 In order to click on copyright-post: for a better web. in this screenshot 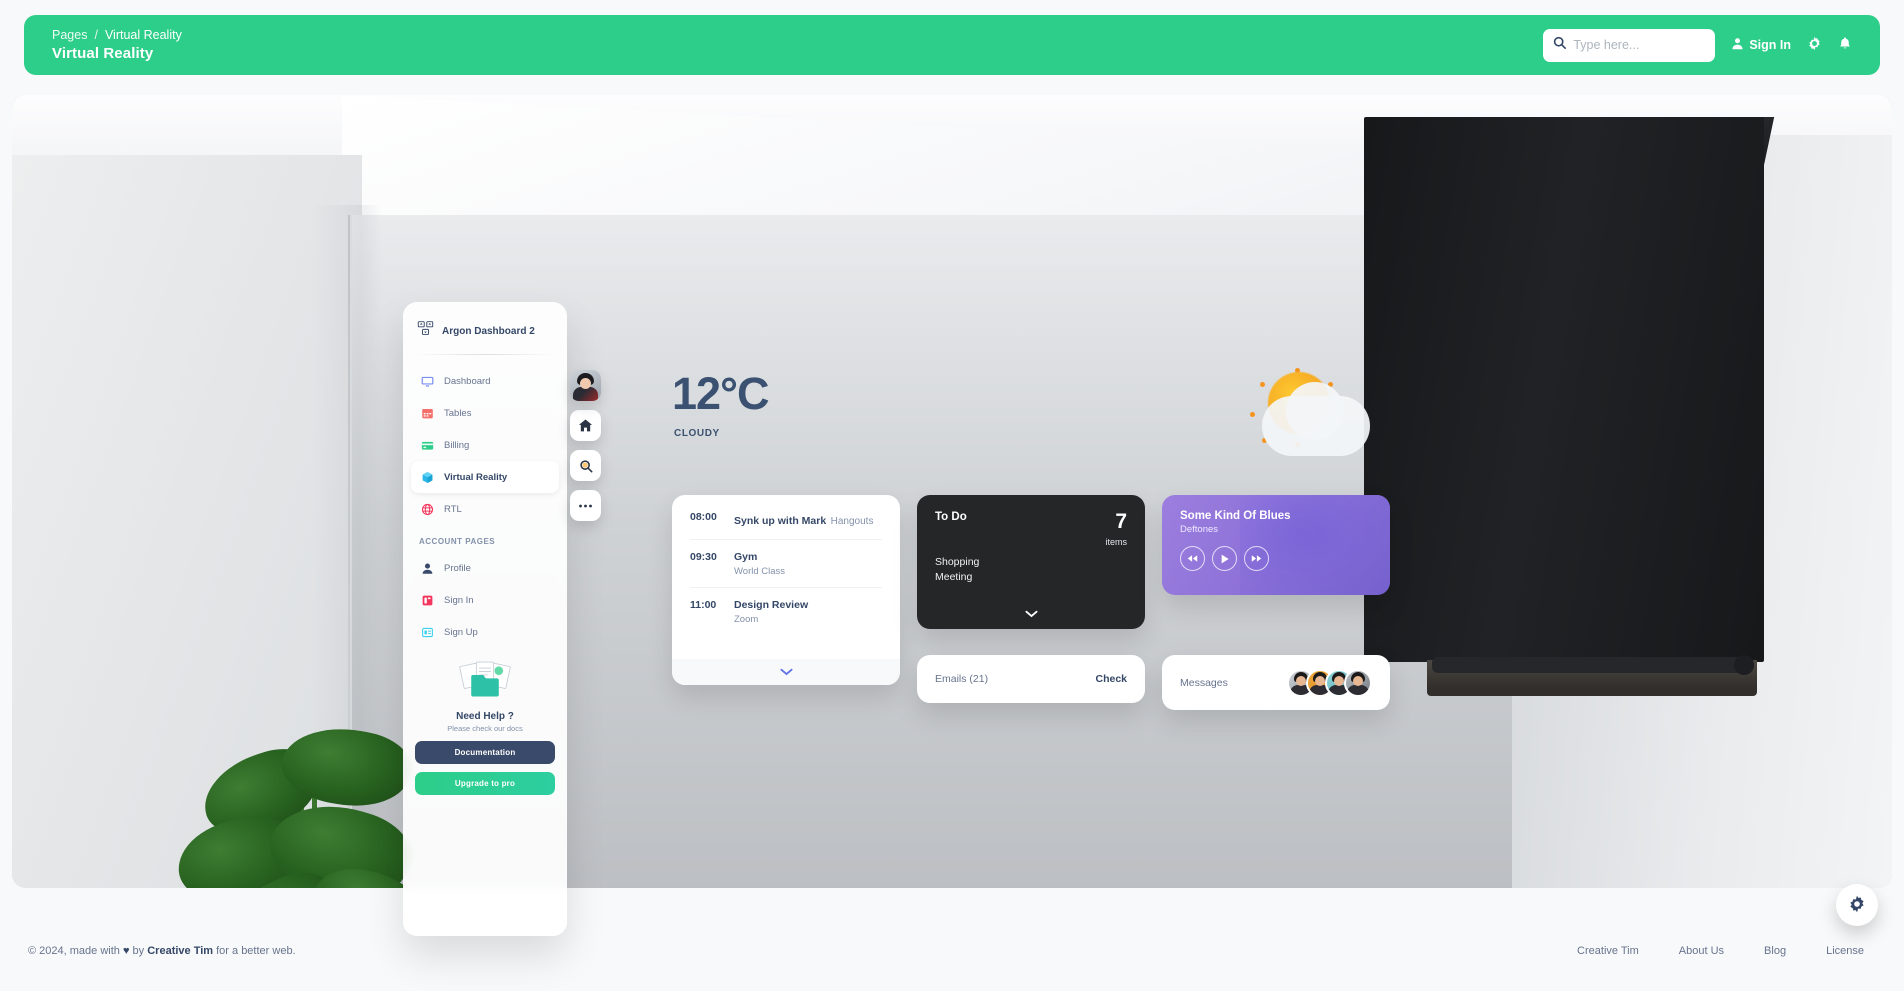, I will do `click(256, 951)`.